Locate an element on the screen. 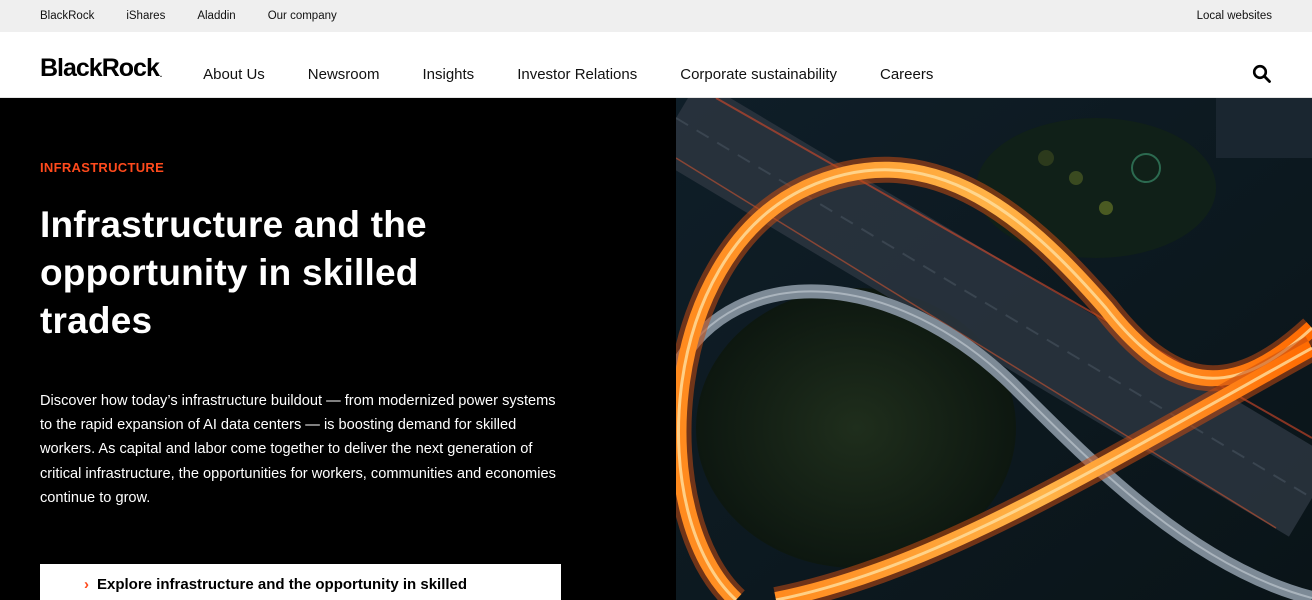 The image size is (1312, 600). nav-item-about-us: About Us is located at coordinates (234, 74).